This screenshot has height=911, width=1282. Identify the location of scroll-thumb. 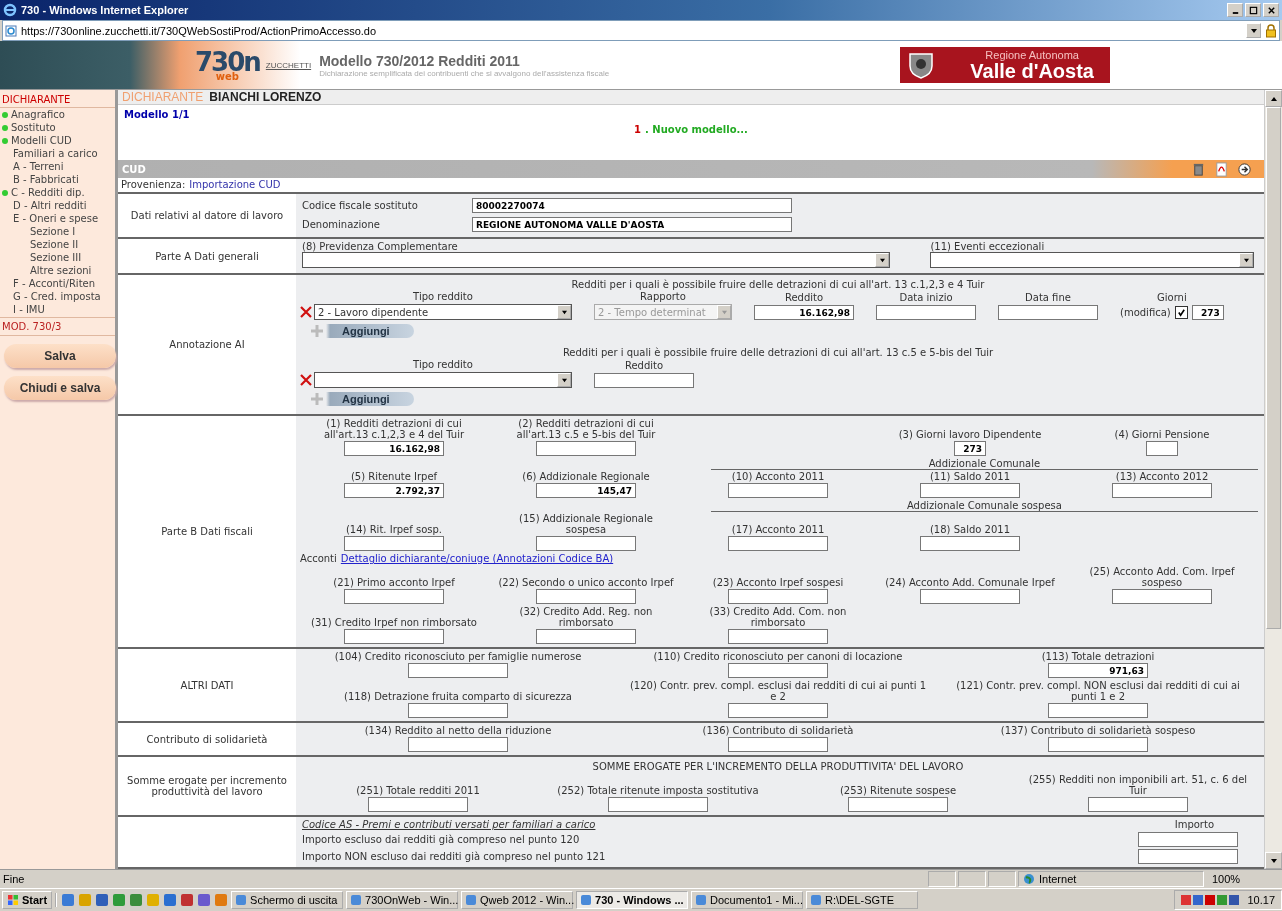
(1273, 368).